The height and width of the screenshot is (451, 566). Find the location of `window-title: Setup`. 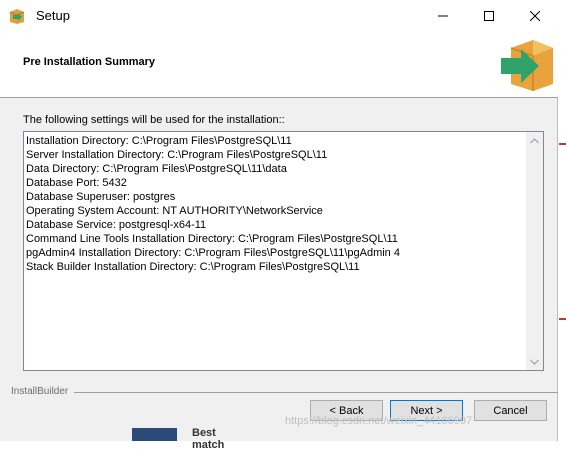

window-title: Setup is located at coordinates (53, 15).